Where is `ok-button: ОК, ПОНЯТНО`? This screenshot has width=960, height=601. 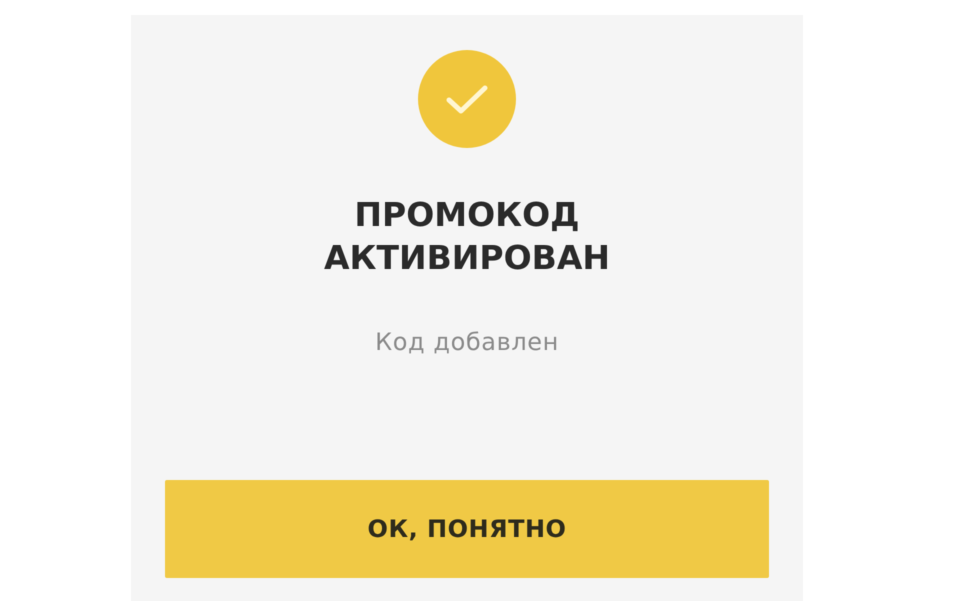 ok-button: ОК, ПОНЯТНО is located at coordinates (467, 529).